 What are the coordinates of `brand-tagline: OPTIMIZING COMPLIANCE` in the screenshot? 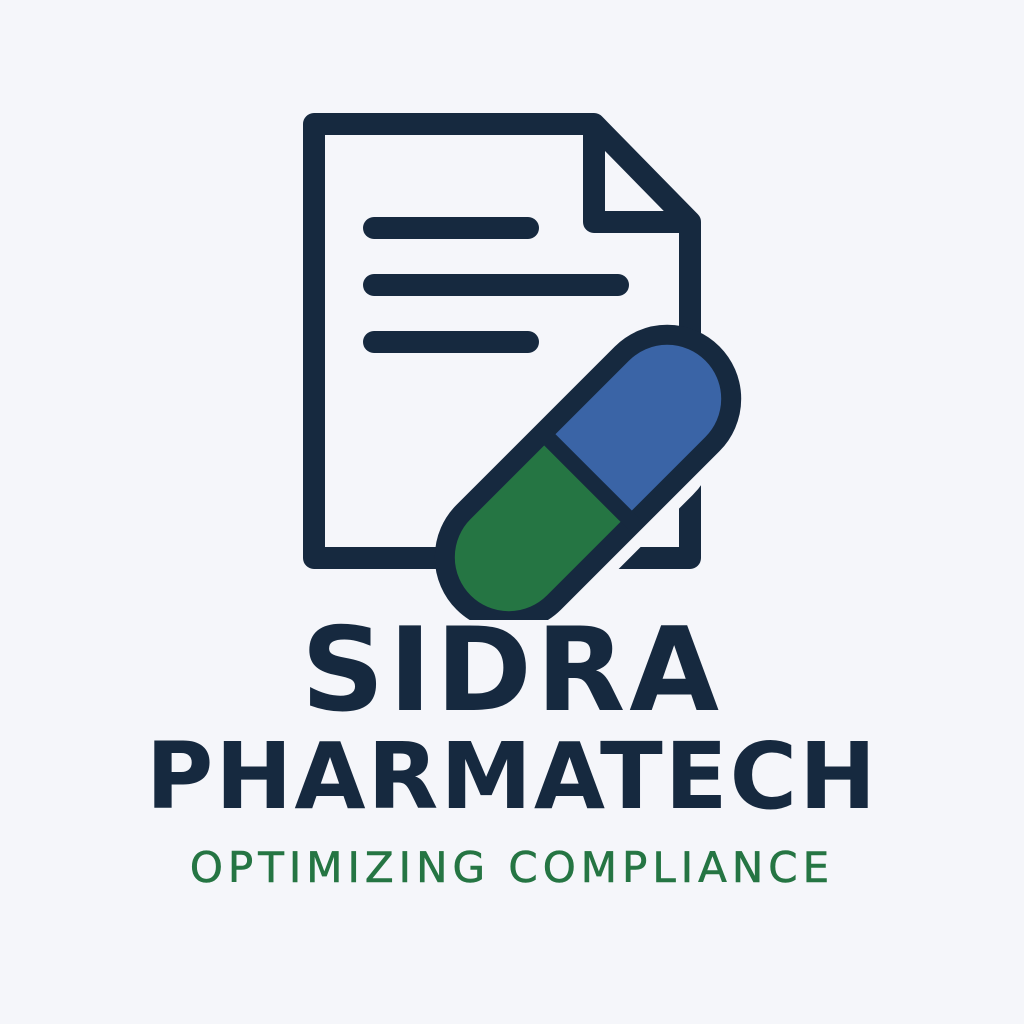 It's located at (512, 868).